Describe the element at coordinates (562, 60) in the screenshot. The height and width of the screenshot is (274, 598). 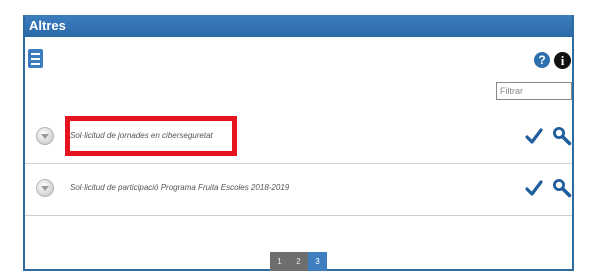
I see `info-icon: i` at that location.